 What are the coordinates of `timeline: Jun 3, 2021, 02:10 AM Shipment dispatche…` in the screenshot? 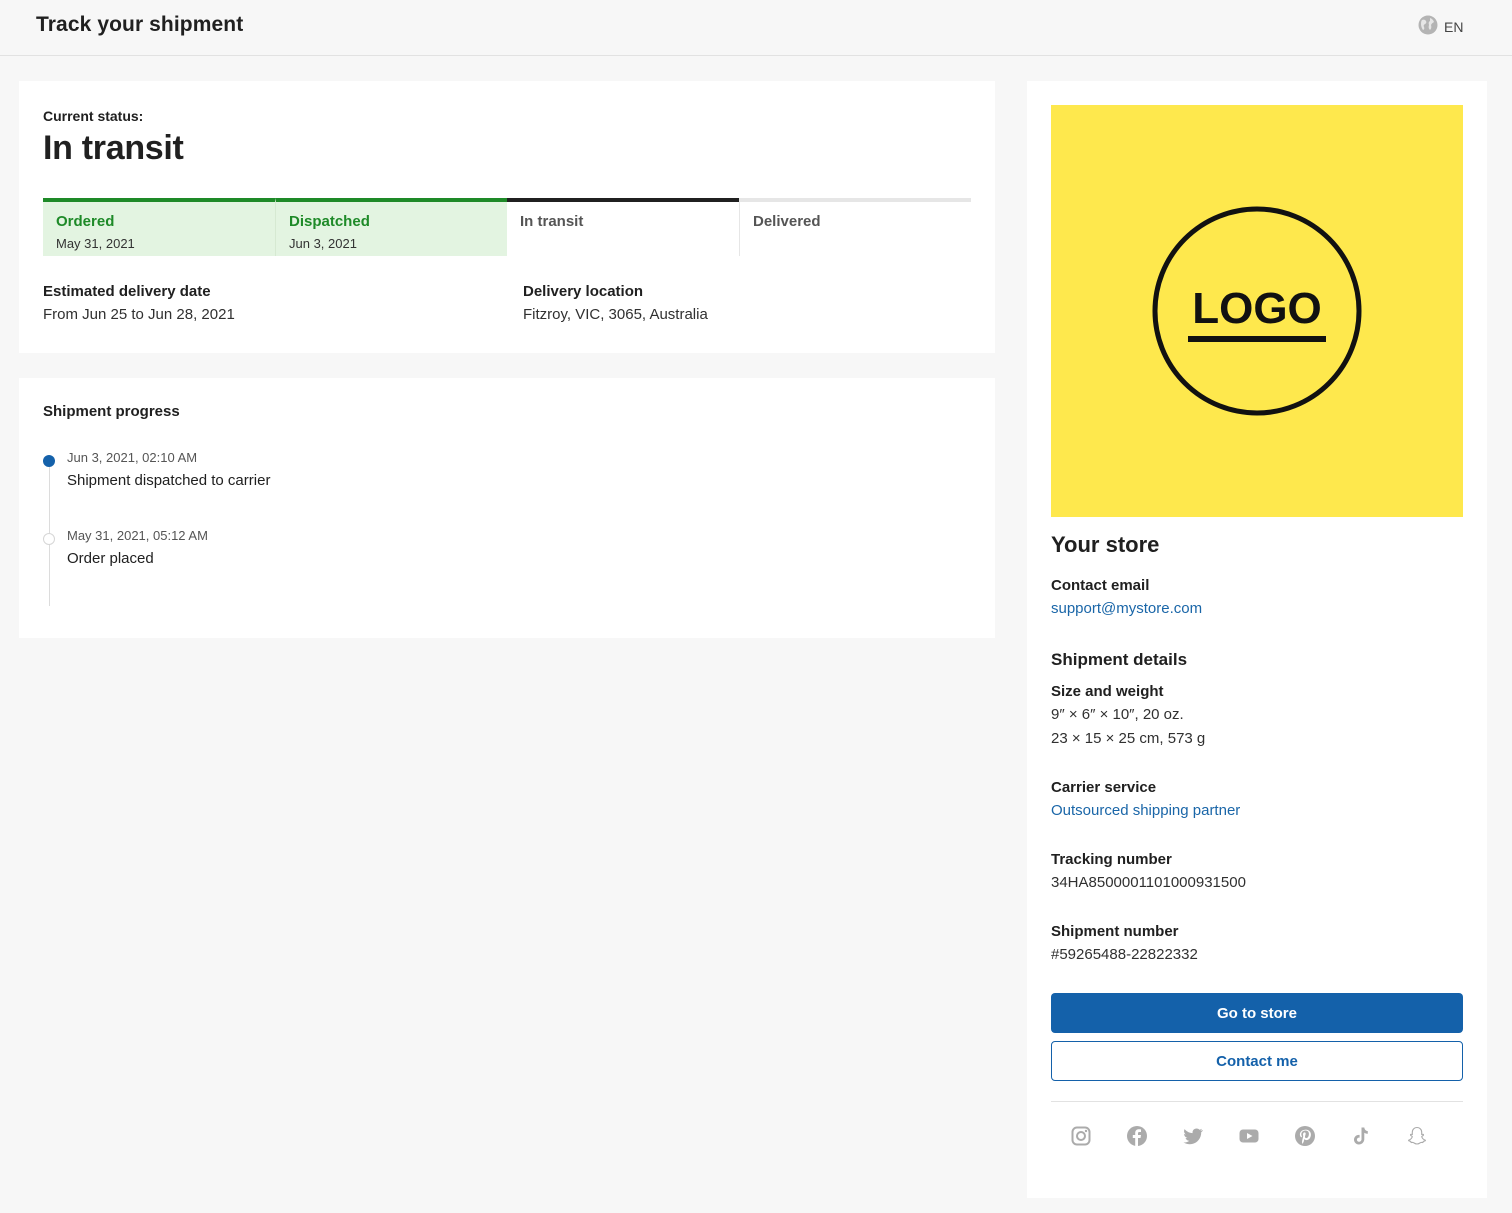 It's located at (343, 528).